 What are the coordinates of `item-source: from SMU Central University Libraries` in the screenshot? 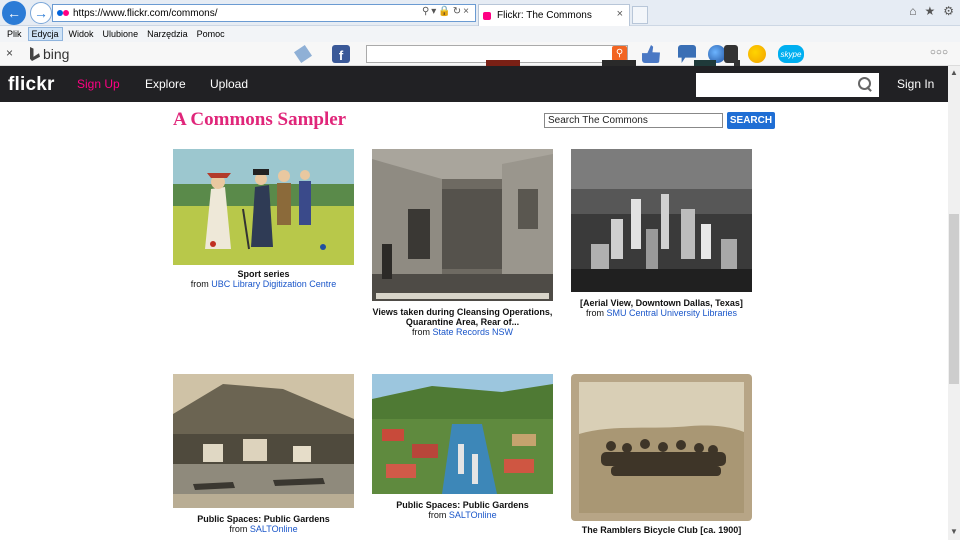 It's located at (661, 313).